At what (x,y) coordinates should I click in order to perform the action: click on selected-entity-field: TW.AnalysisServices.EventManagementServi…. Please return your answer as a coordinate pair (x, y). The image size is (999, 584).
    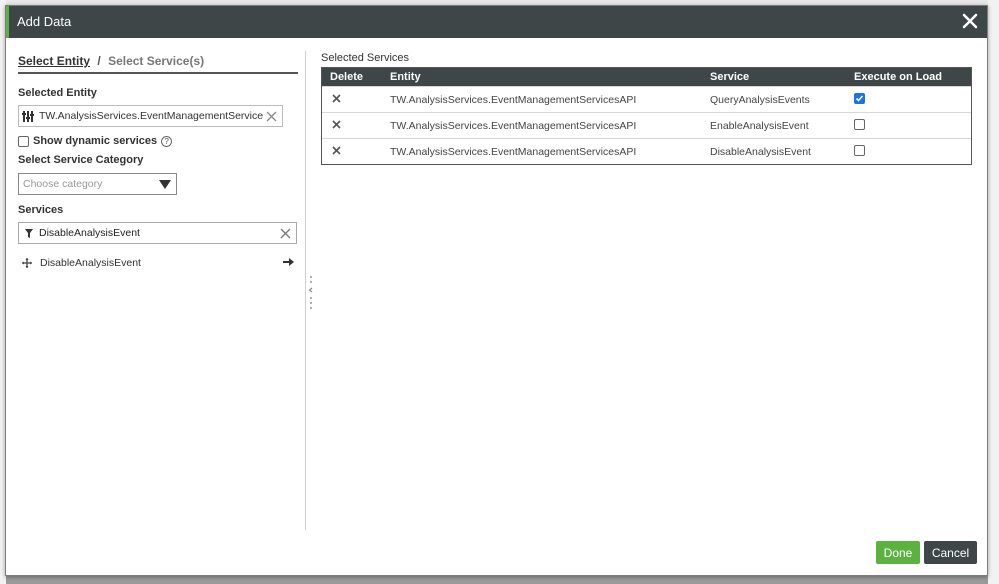
    Looking at the image, I should click on (150, 116).